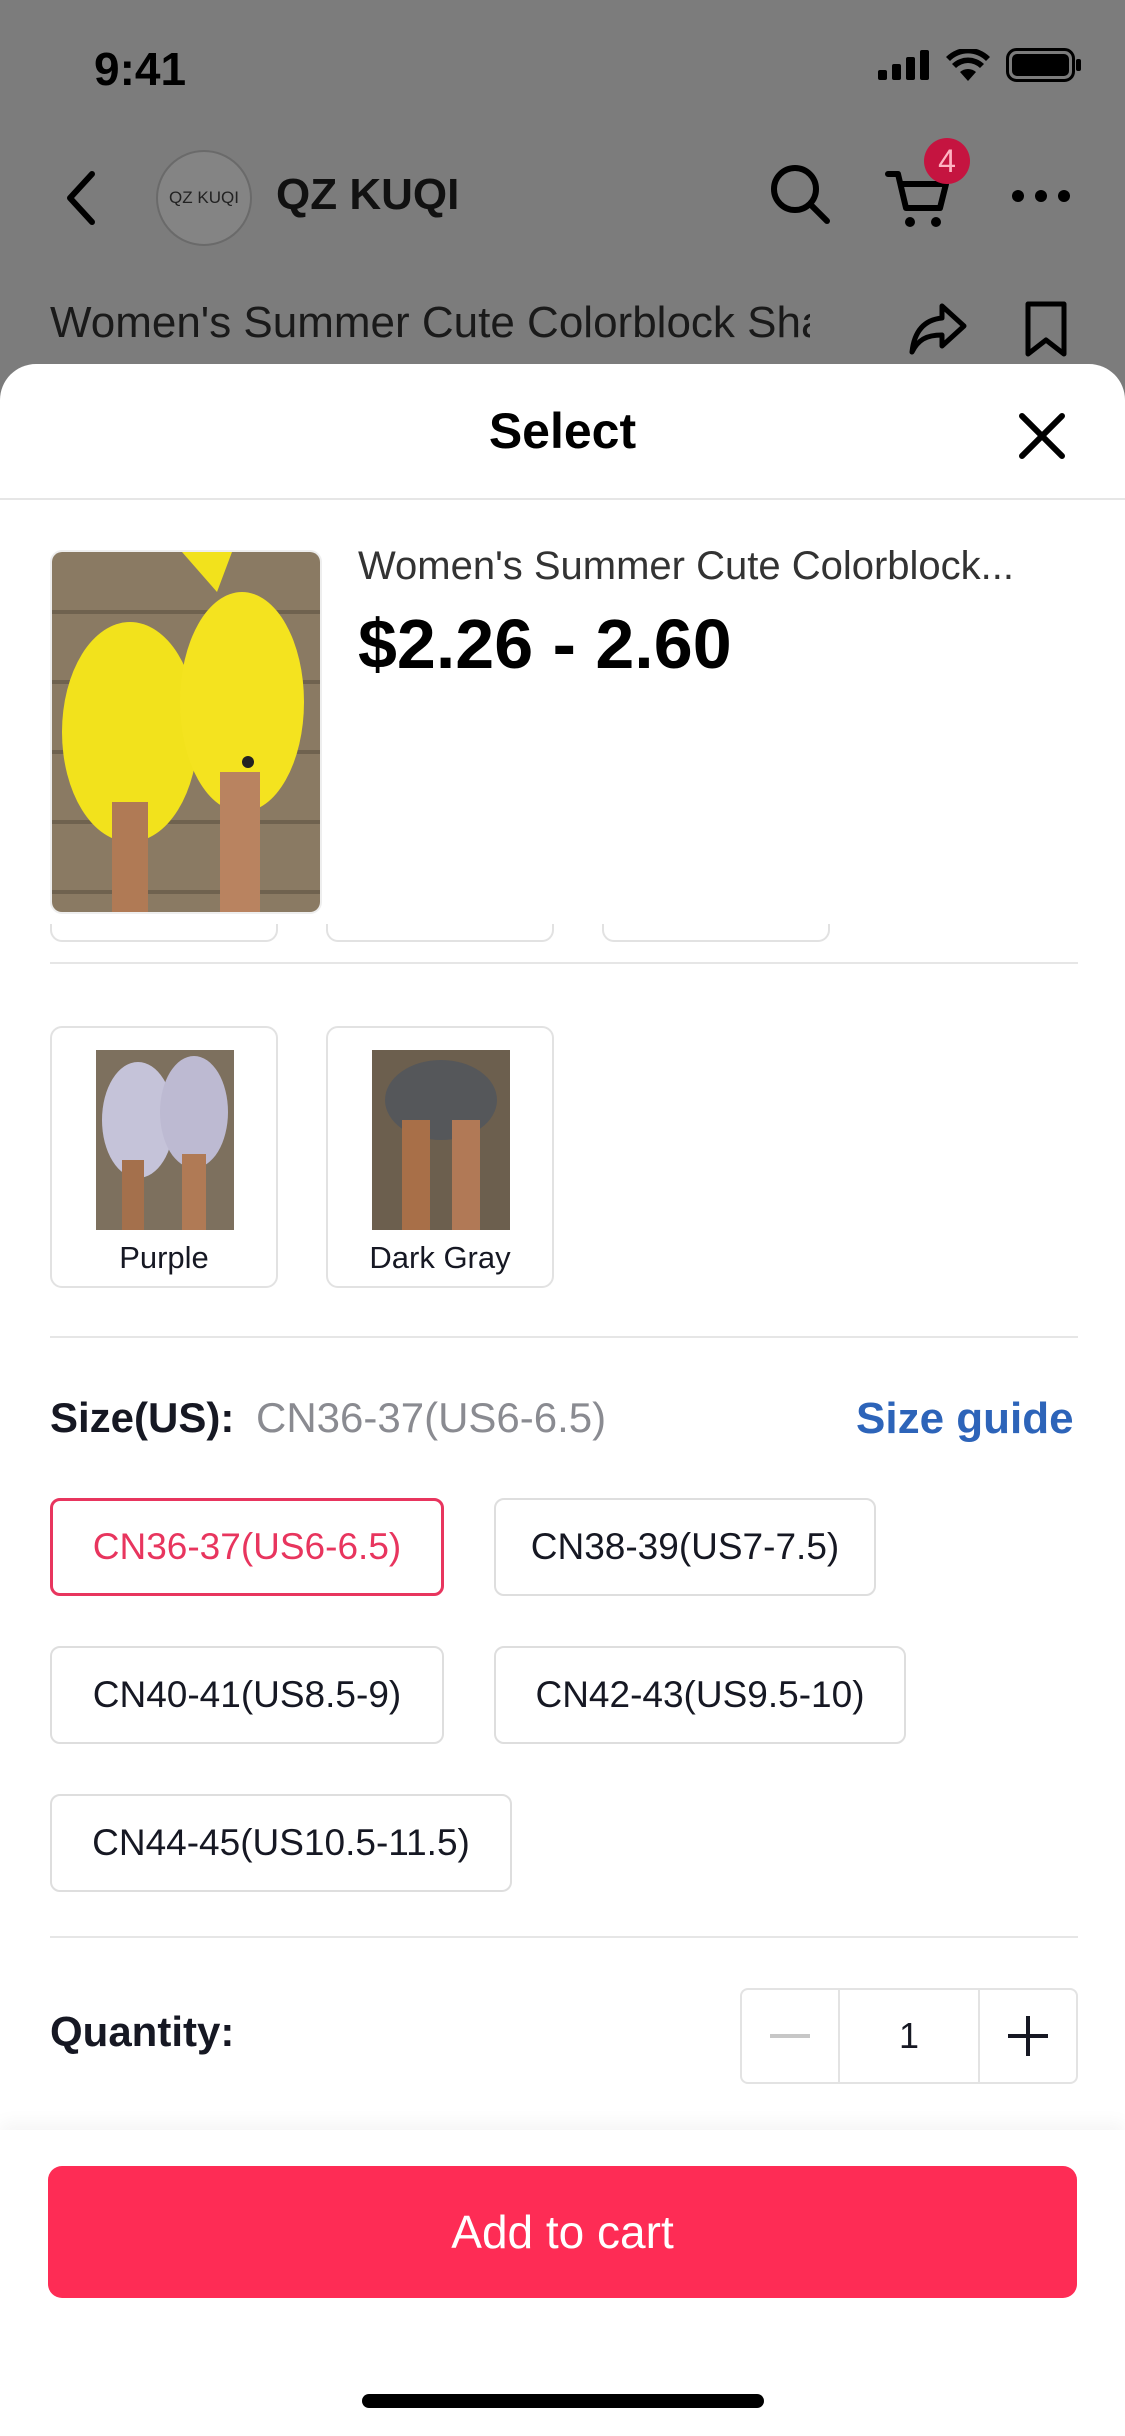  Describe the element at coordinates (563, 2401) in the screenshot. I see `home-indicator` at that location.